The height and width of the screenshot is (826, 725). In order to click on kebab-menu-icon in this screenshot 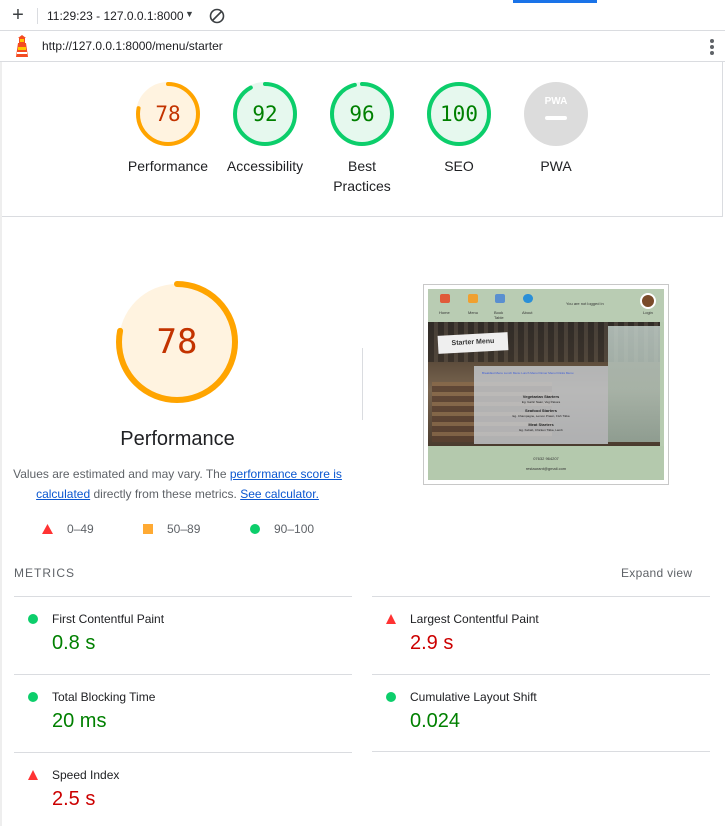, I will do `click(712, 47)`.